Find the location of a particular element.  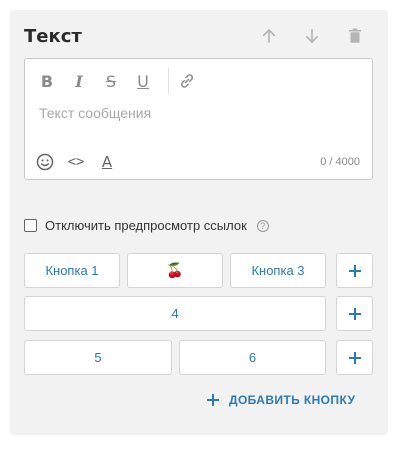

add-to-row-2-button is located at coordinates (354, 313).